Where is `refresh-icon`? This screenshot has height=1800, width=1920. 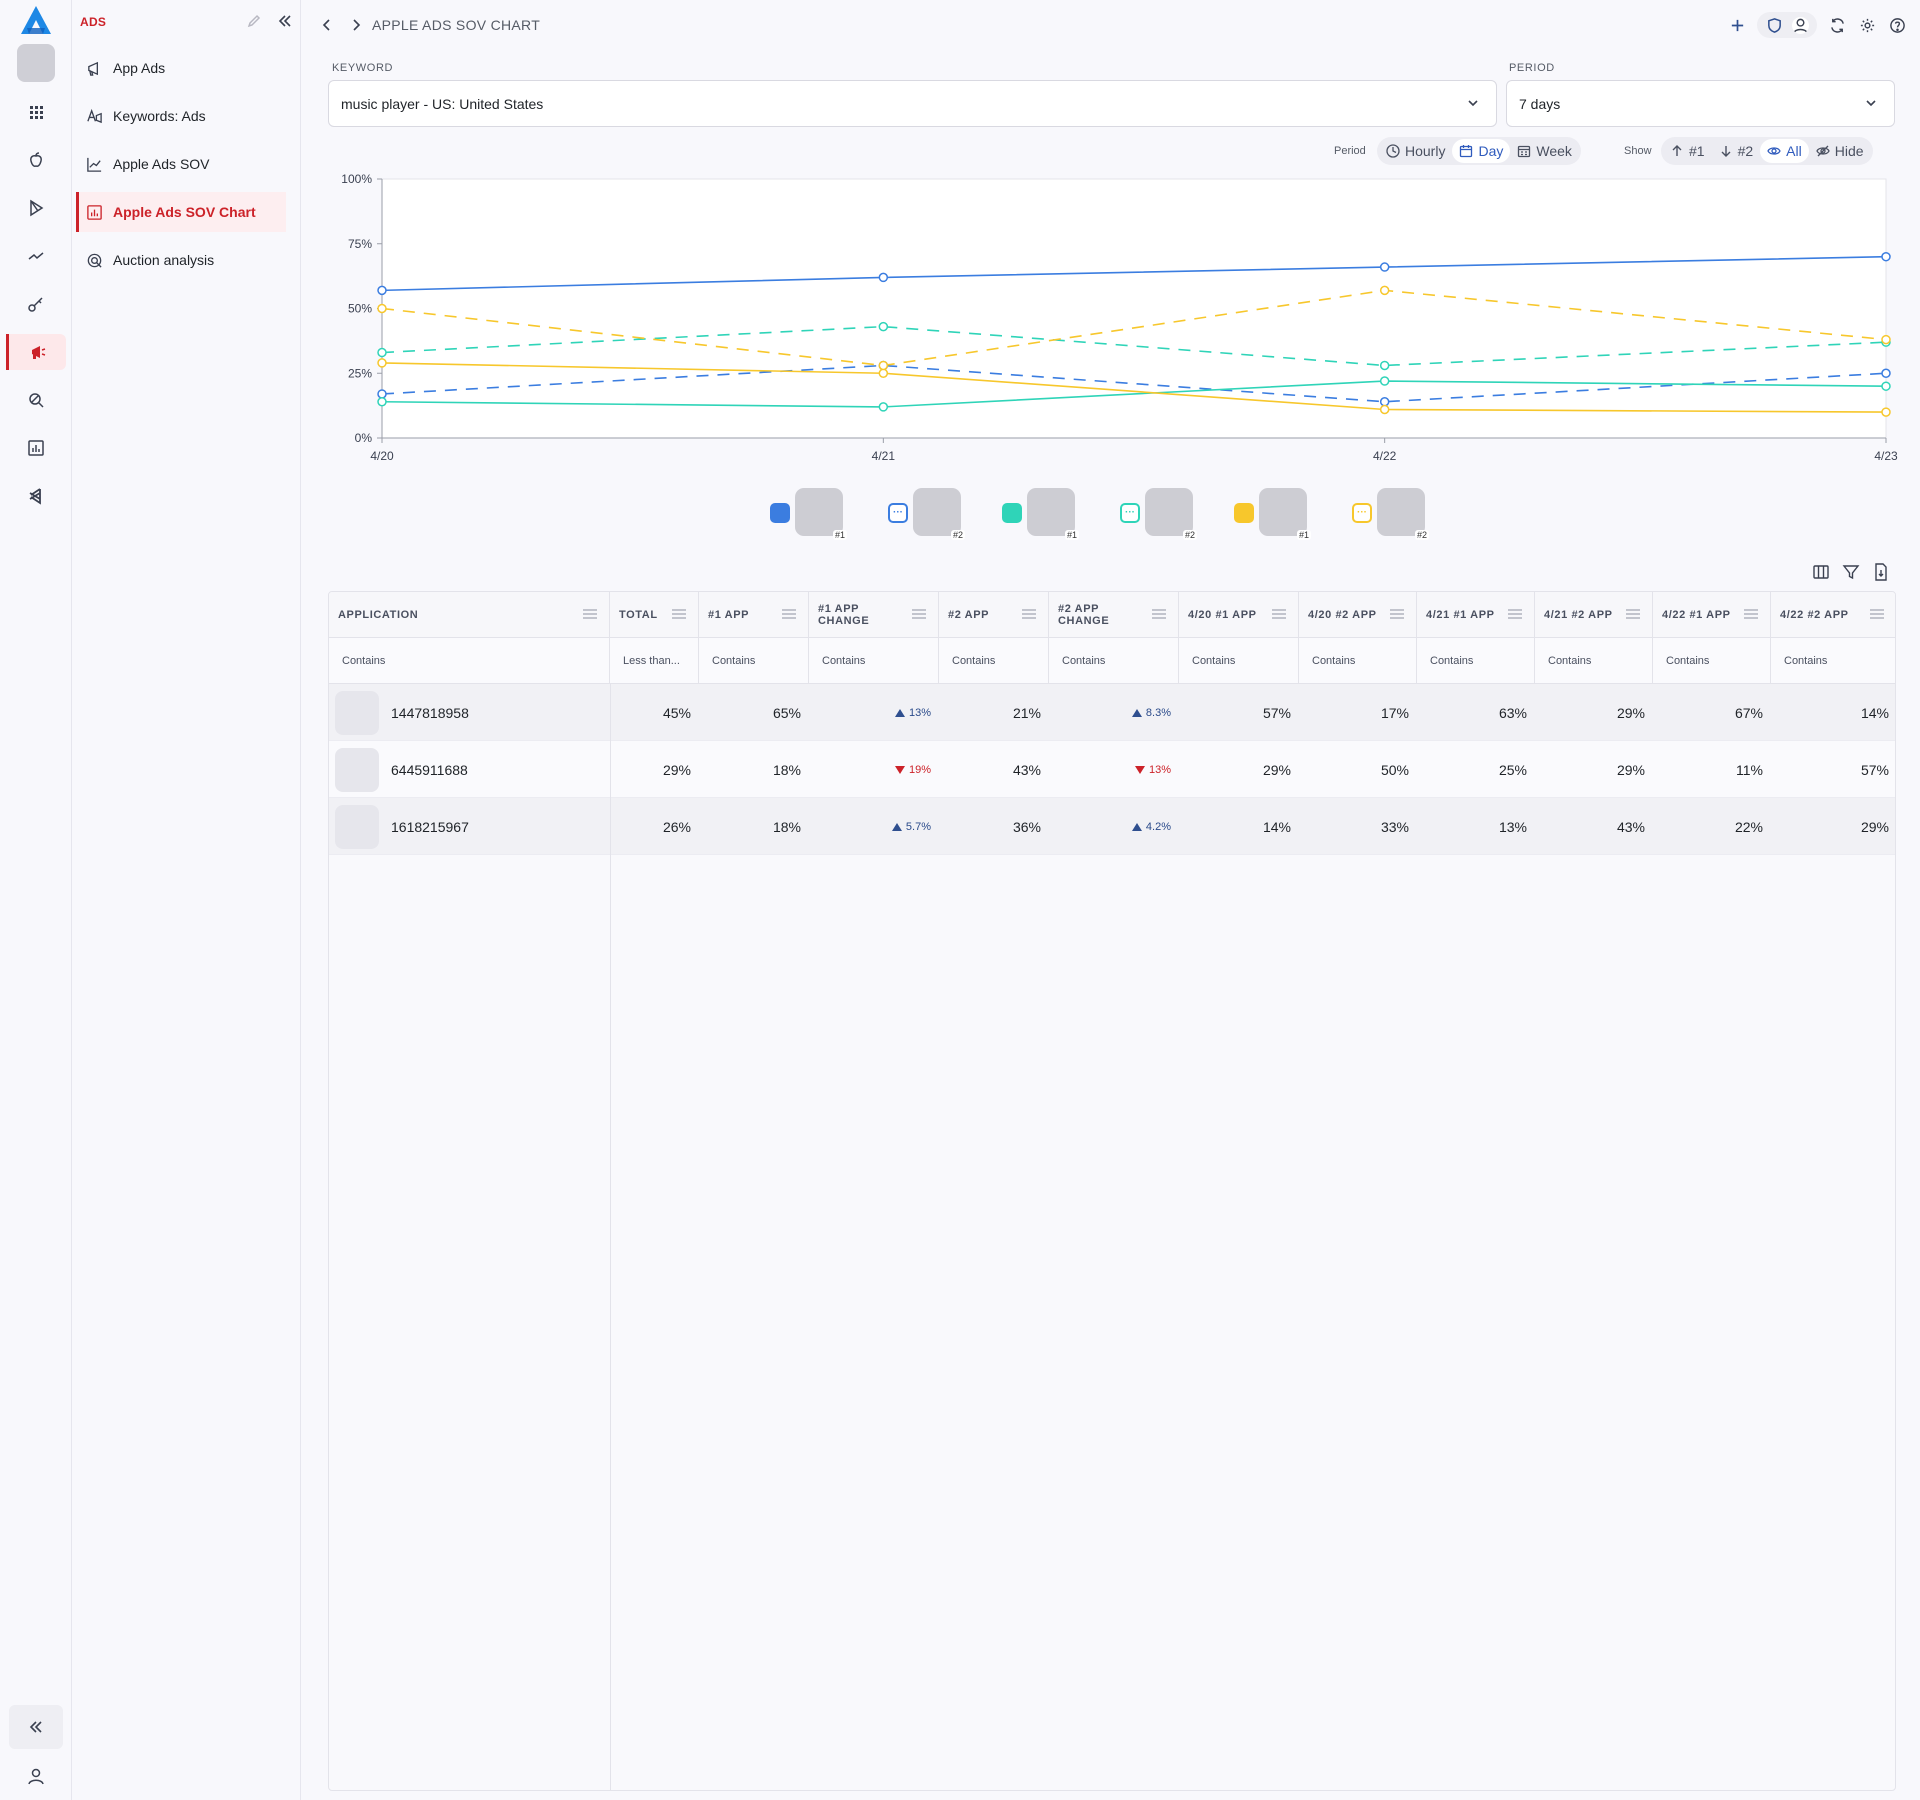 refresh-icon is located at coordinates (1837, 25).